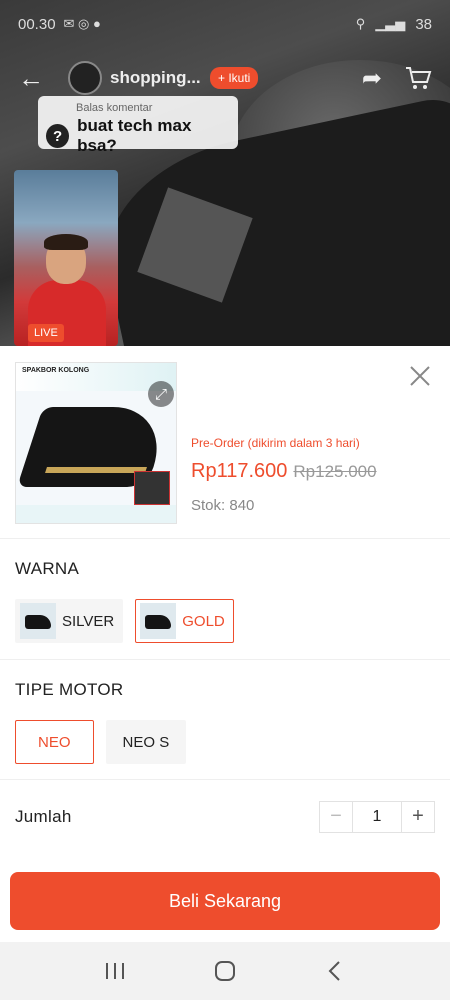  What do you see at coordinates (46, 333) in the screenshot?
I see `live-badge: LIVE` at bounding box center [46, 333].